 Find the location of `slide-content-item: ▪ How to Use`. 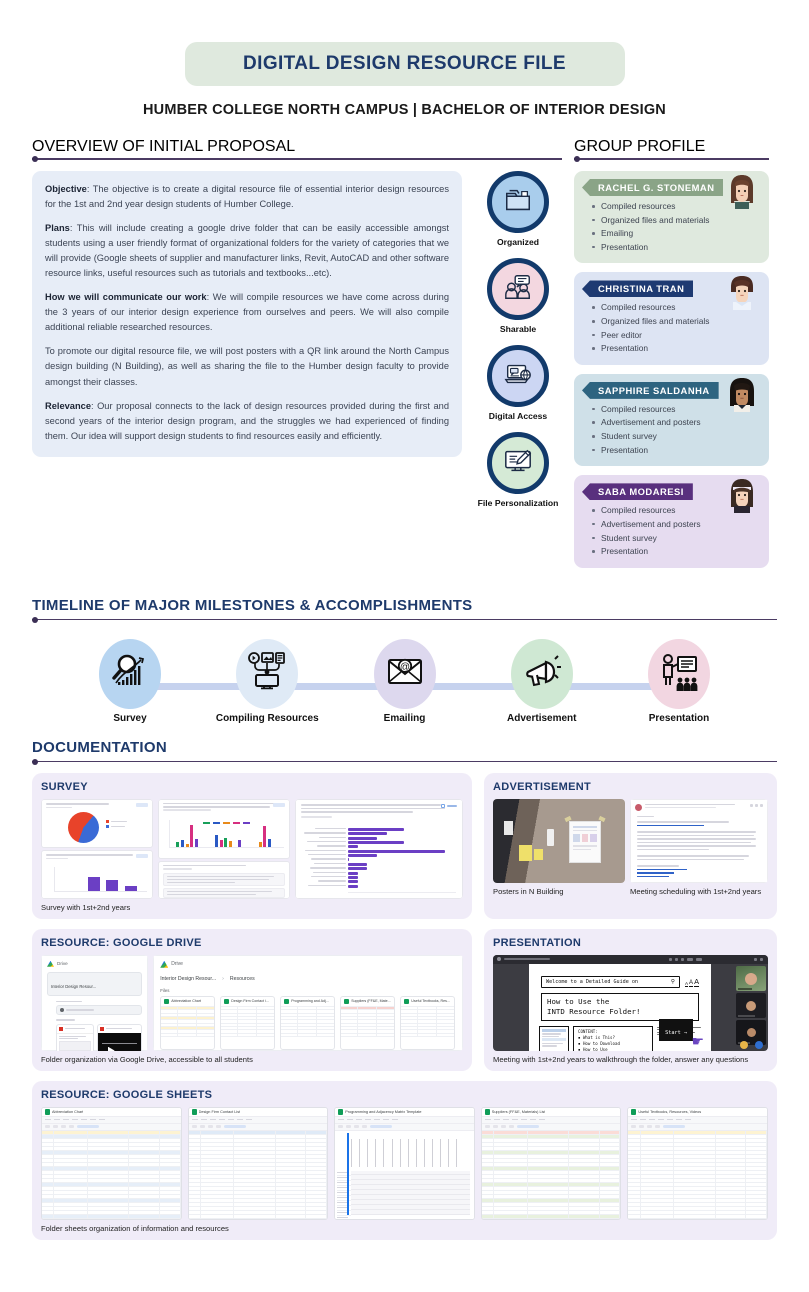

slide-content-item: ▪ How to Use is located at coordinates (613, 1049).